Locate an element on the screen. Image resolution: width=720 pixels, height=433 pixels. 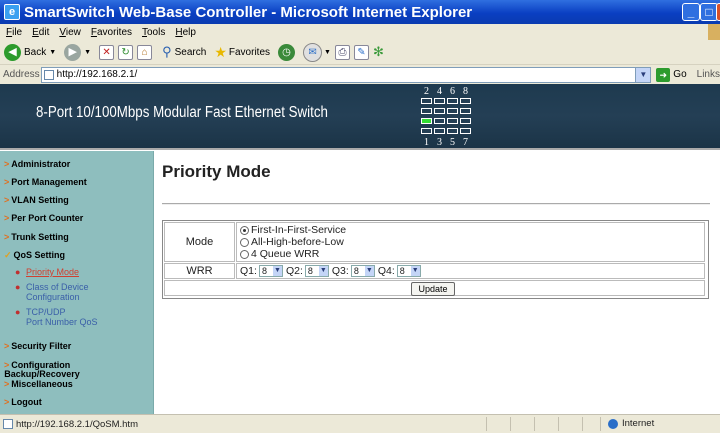
subitem-label-line2: Configuration is located at coordinates (53, 297).